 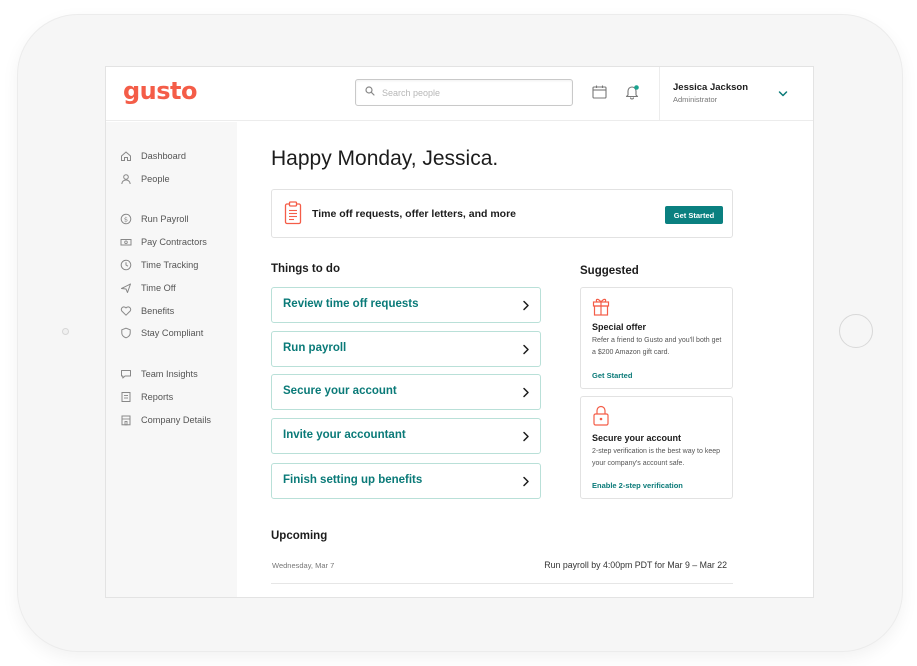 What do you see at coordinates (126, 242) in the screenshot?
I see `cash-icon` at bounding box center [126, 242].